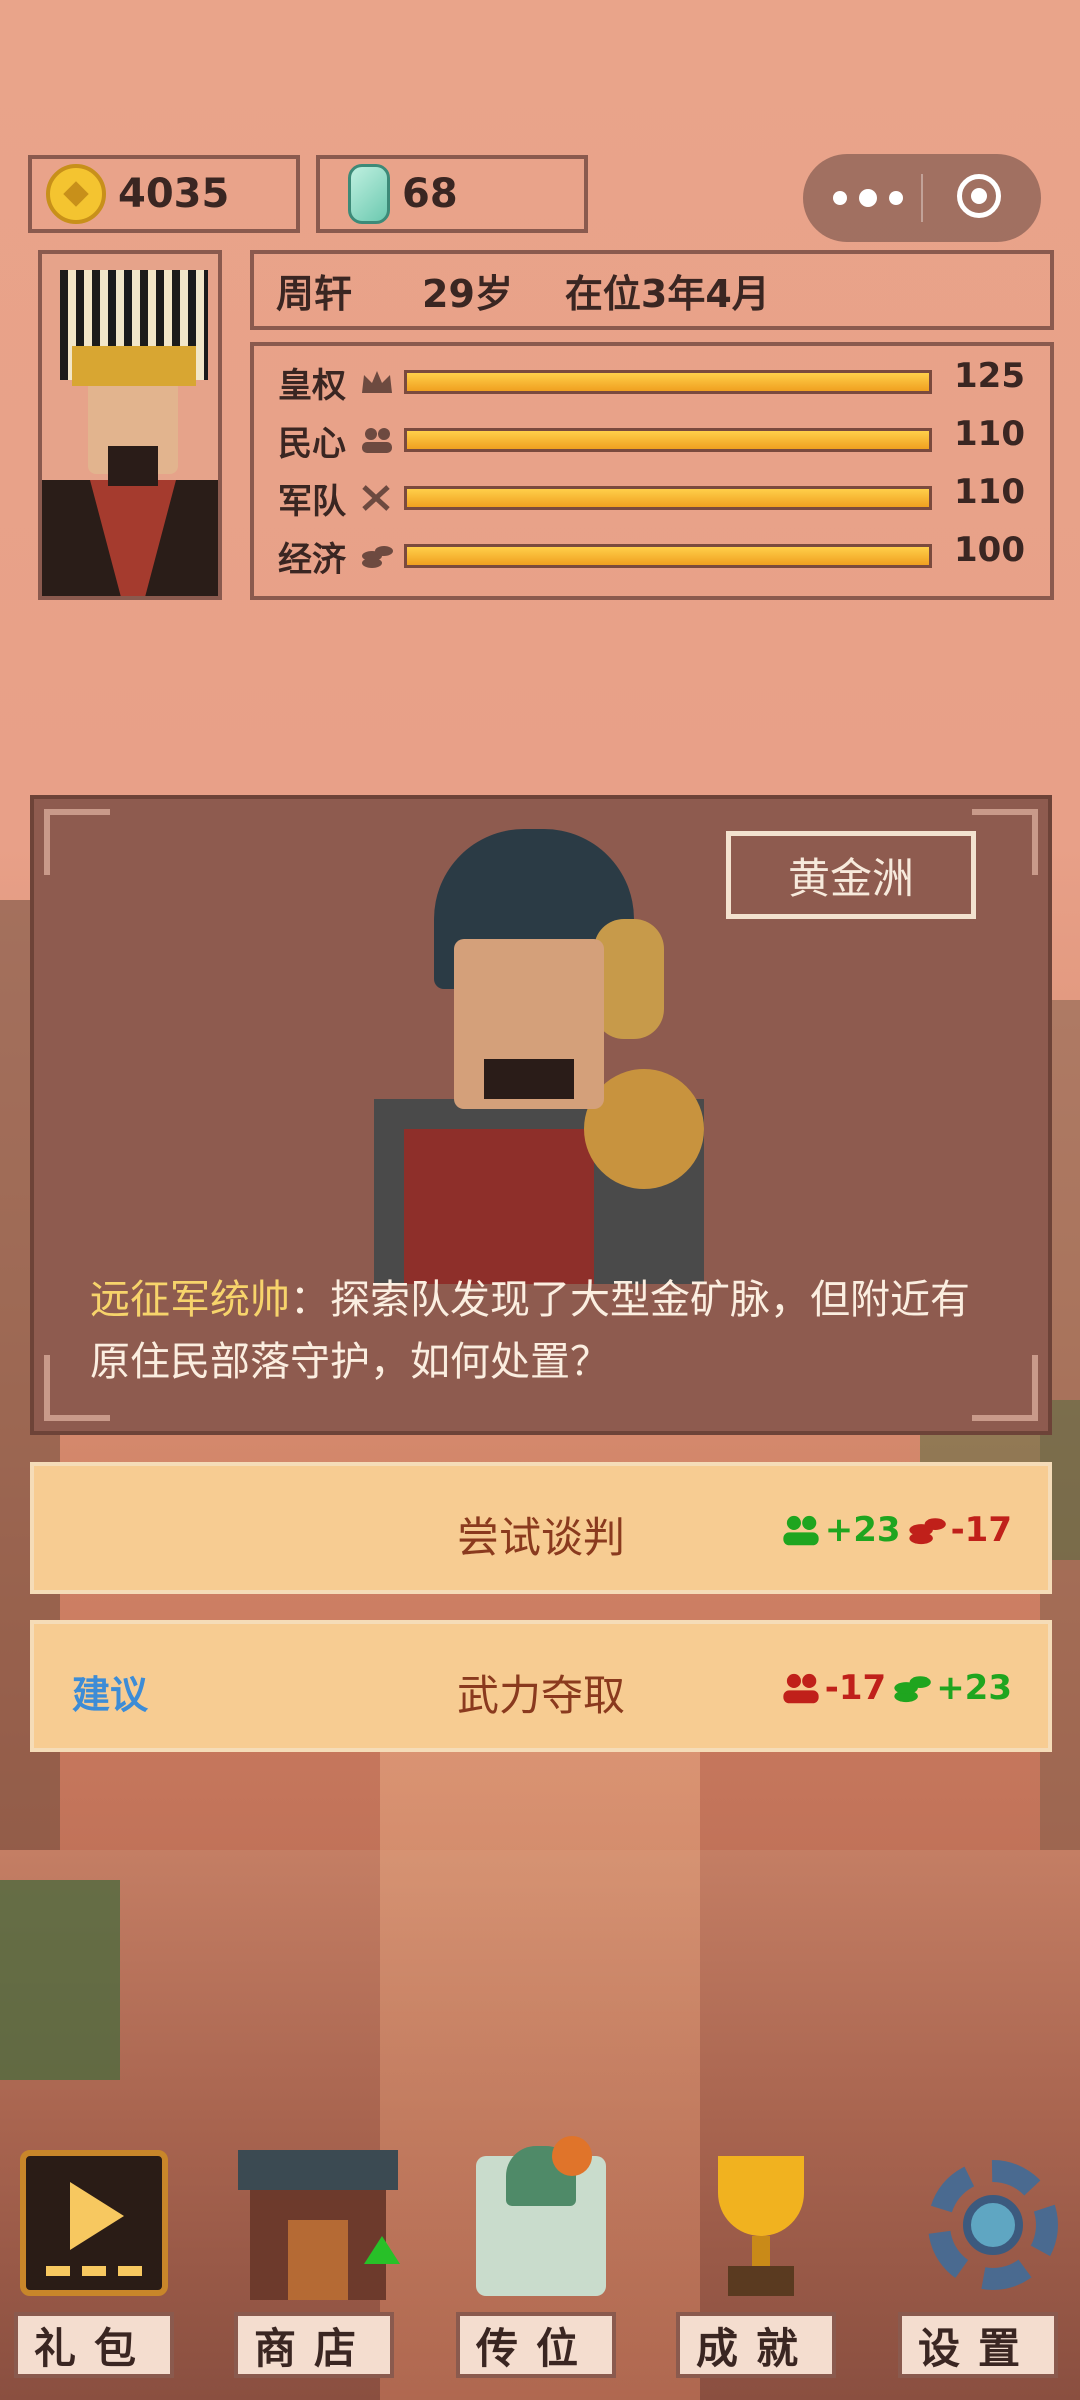 The width and height of the screenshot is (1080, 2400). I want to click on general-helmet-guard, so click(629, 979).